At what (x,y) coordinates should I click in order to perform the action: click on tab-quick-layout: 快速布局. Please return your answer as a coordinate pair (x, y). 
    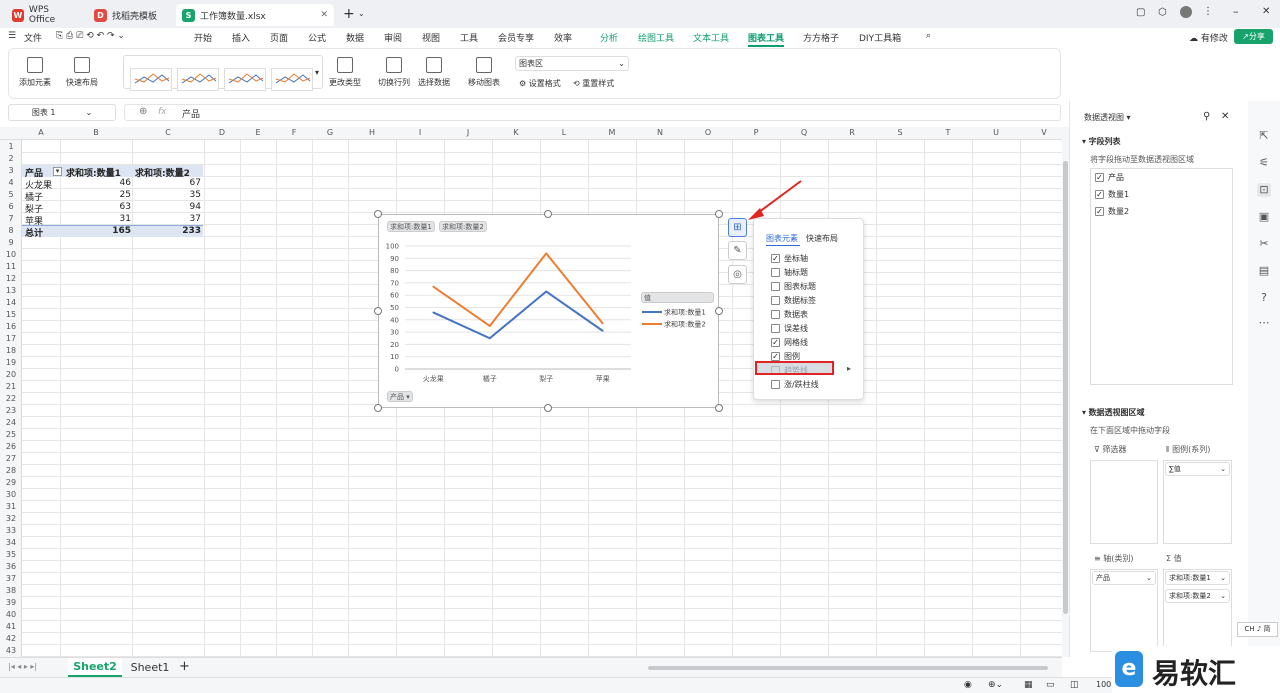
    Looking at the image, I should click on (822, 238).